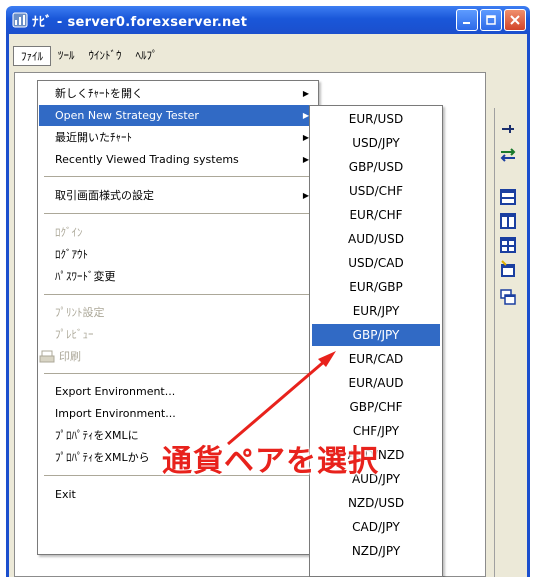 The height and width of the screenshot is (577, 534). What do you see at coordinates (508, 245) in the screenshot?
I see `tile-grid-icon` at bounding box center [508, 245].